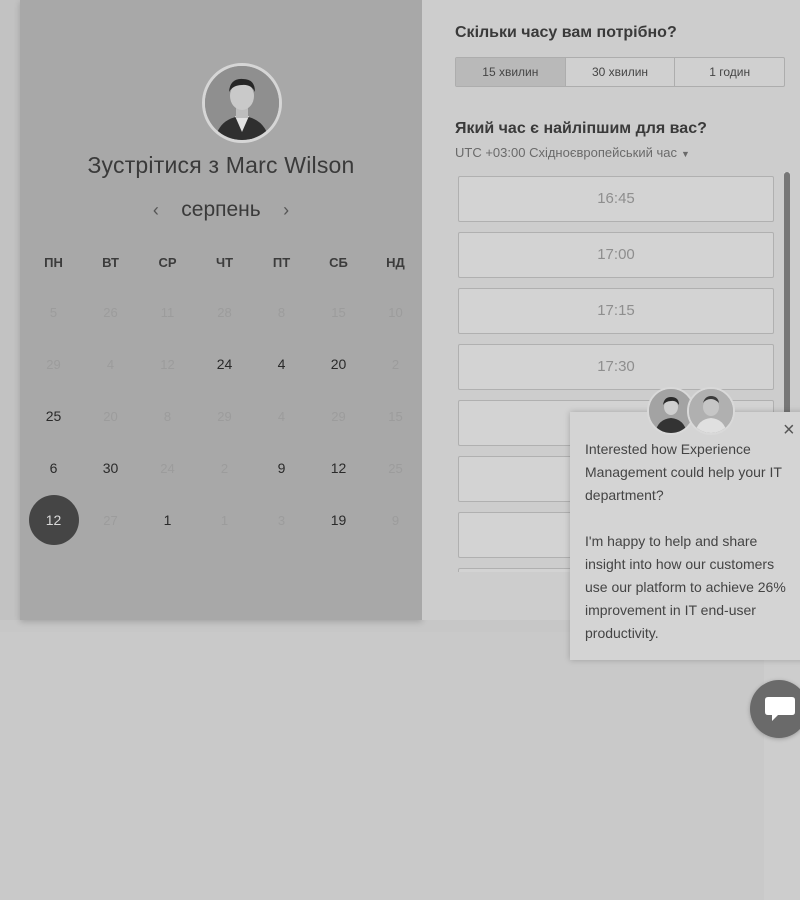  Describe the element at coordinates (395, 262) in the screenshot. I see `weekday-header: НД` at that location.